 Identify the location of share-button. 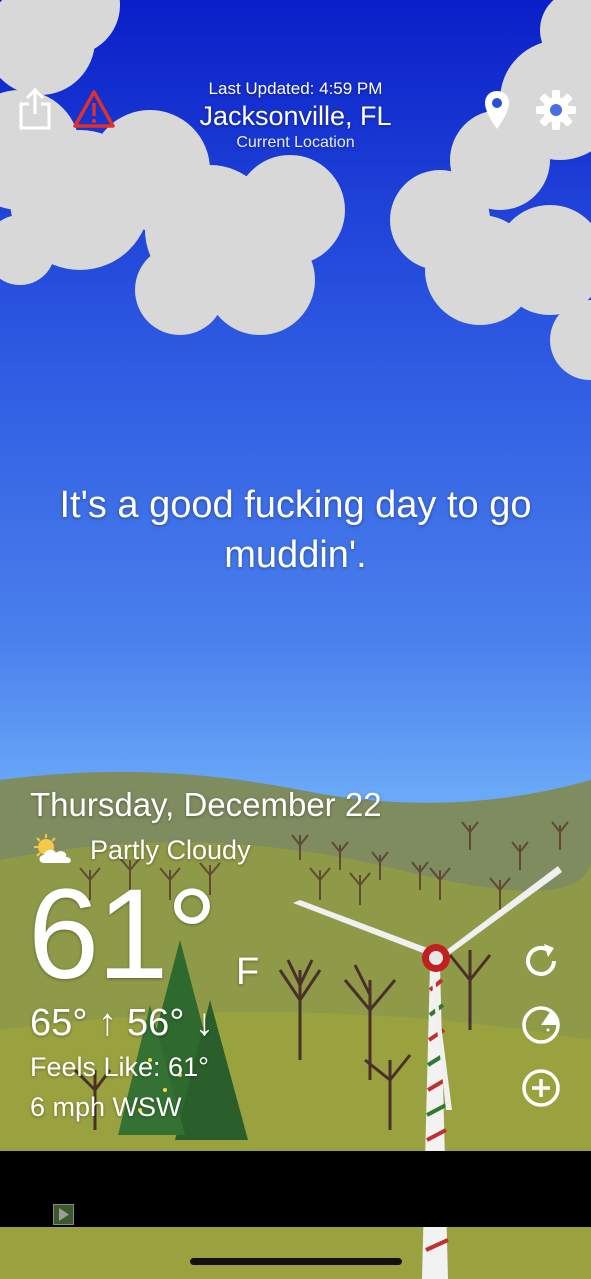
(35, 108).